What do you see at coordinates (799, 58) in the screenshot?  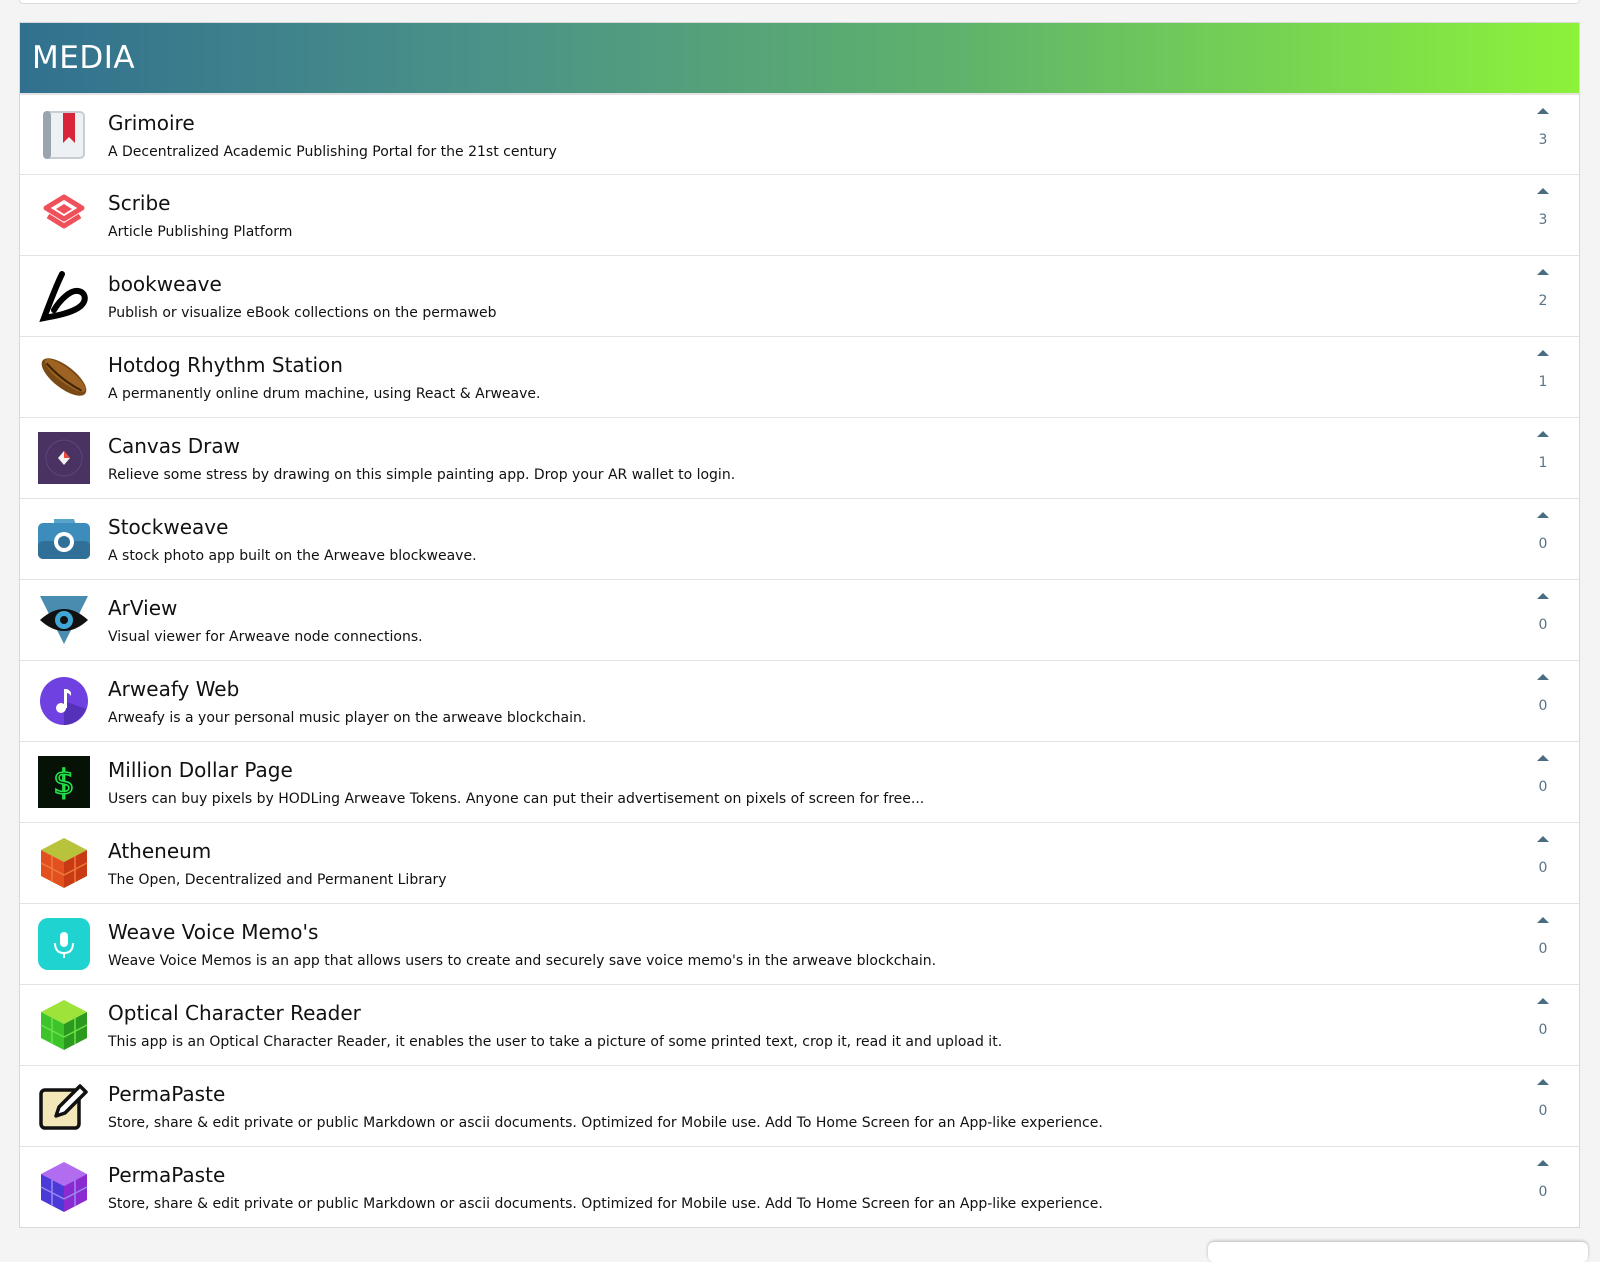 I see `section-header: MEDIA` at bounding box center [799, 58].